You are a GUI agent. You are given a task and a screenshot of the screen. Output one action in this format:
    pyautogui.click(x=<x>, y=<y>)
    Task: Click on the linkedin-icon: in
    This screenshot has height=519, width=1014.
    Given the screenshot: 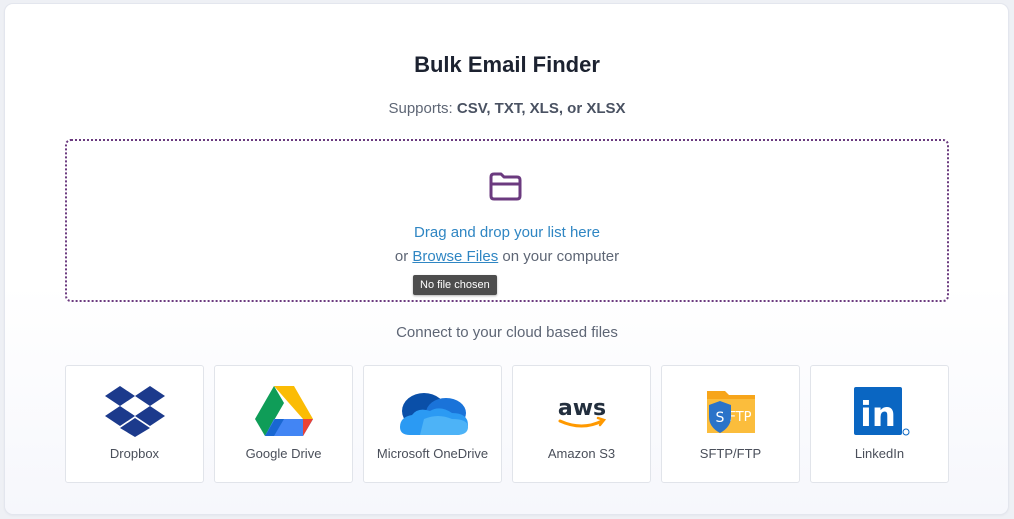 What is the action you would take?
    pyautogui.click(x=881, y=411)
    